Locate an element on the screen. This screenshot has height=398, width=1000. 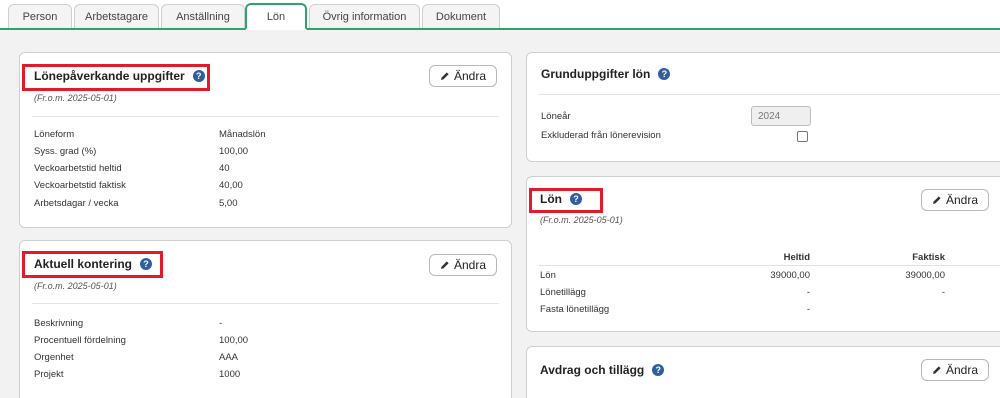
row-value: AAA is located at coordinates (229, 357).